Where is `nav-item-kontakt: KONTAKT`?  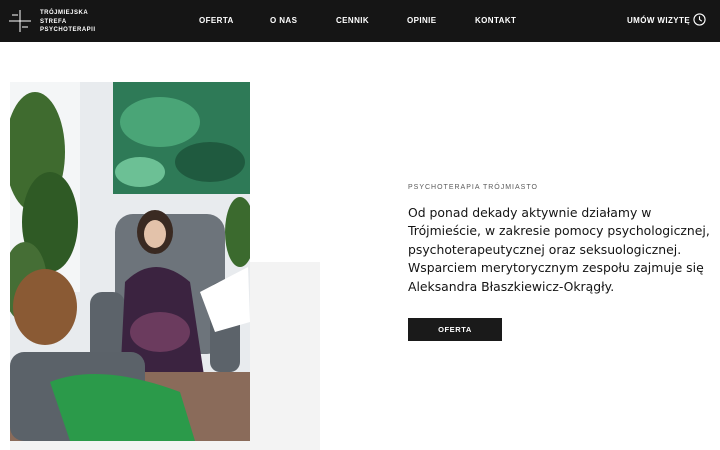 nav-item-kontakt: KONTAKT is located at coordinates (495, 20).